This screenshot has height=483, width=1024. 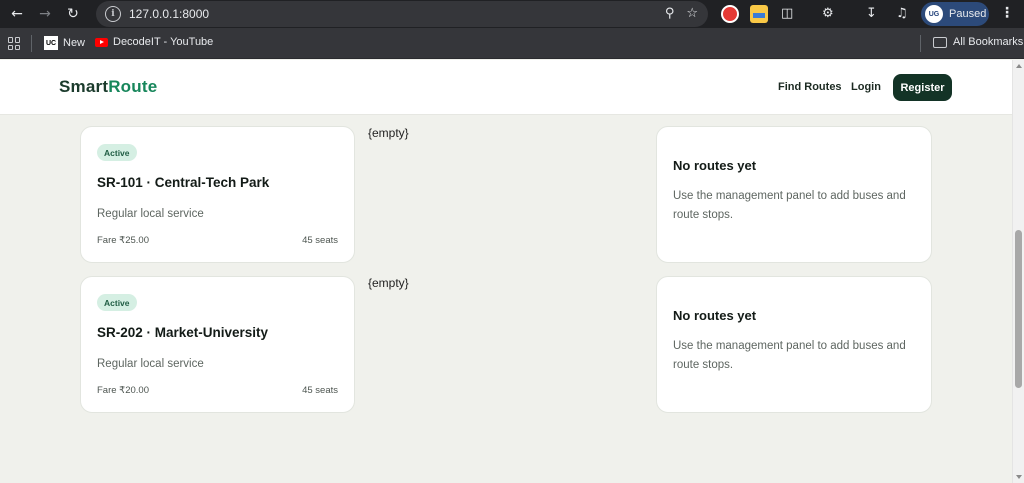 I want to click on brand-logo: SmartRoute, so click(x=108, y=87).